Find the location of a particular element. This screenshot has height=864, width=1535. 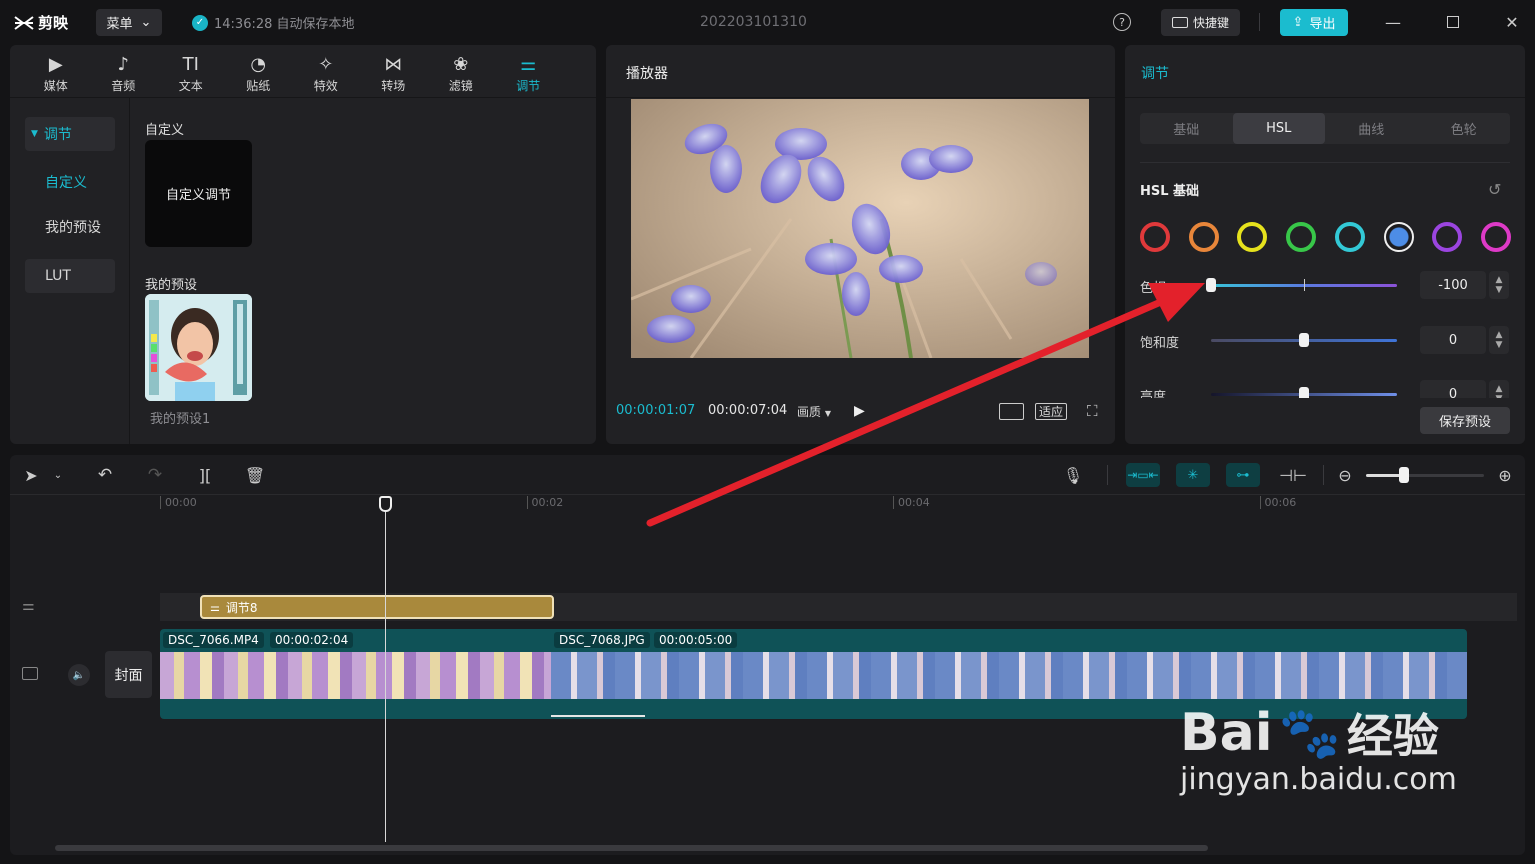

paw-icon: 🐾 is located at coordinates (1309, 732).